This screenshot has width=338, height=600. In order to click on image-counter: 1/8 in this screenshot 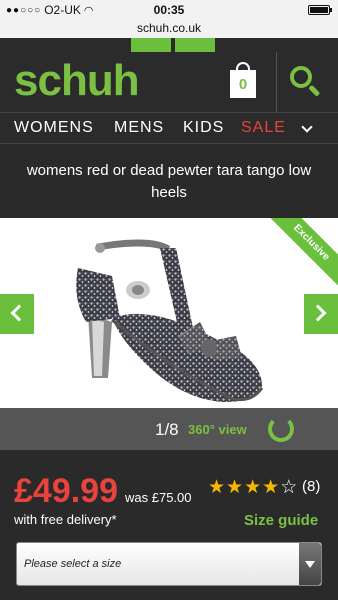, I will do `click(167, 429)`.